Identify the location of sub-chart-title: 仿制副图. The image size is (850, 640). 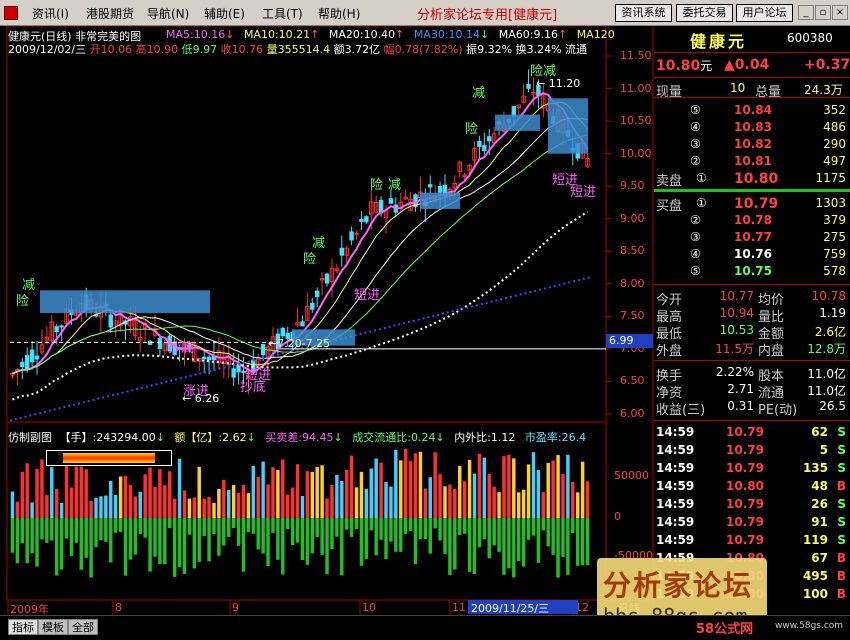
(30, 437).